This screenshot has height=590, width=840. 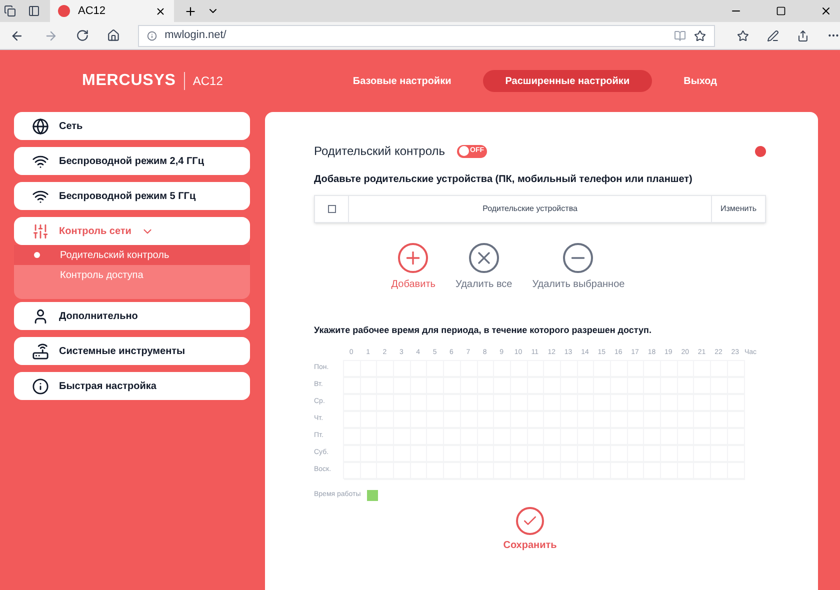 I want to click on nav-tab: Расширенные настройки, so click(x=567, y=81).